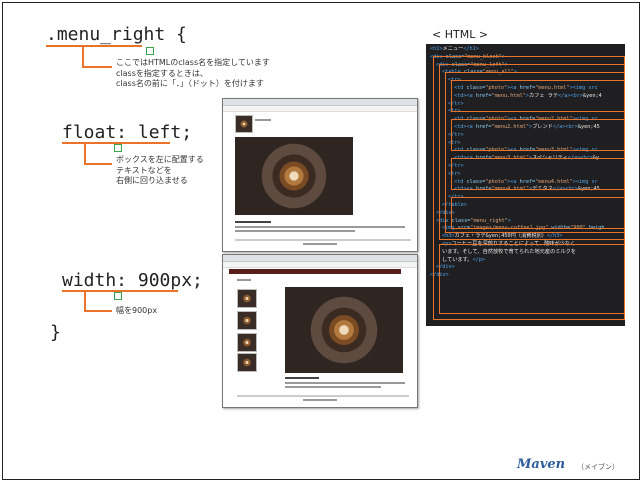 This screenshot has width=644, height=484. I want to click on width-note: 幅を900px, so click(137, 310).